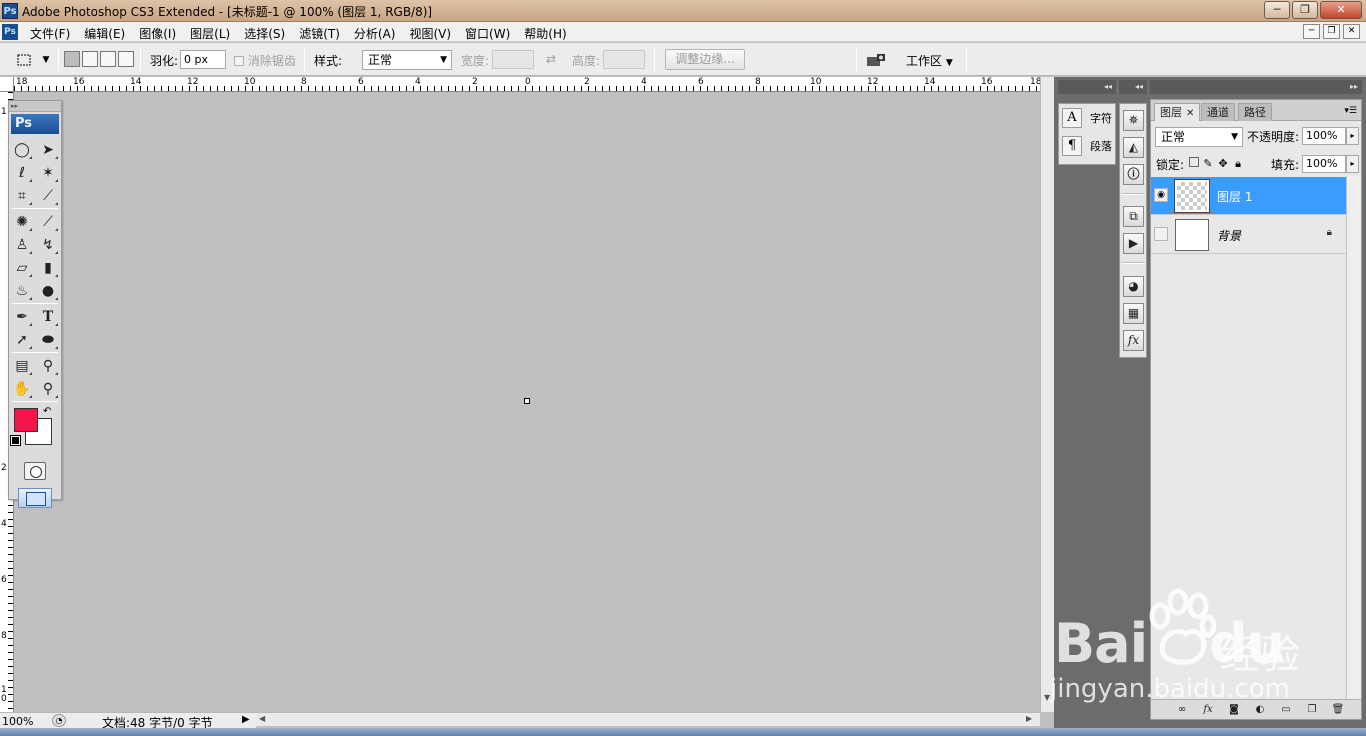 Image resolution: width=1366 pixels, height=736 pixels. Describe the element at coordinates (104, 33) in the screenshot. I see `menu-edit: 编辑(E)` at that location.